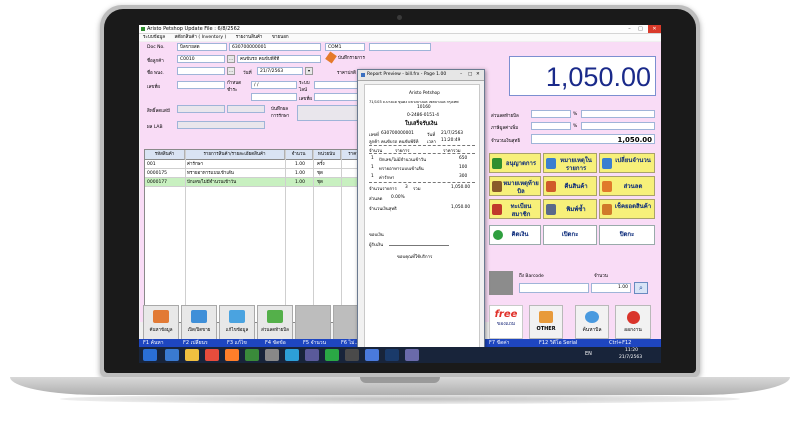 This screenshot has width=800, height=425. I want to click on edit-label: แก้ไขข้อมูล, so click(237, 330).